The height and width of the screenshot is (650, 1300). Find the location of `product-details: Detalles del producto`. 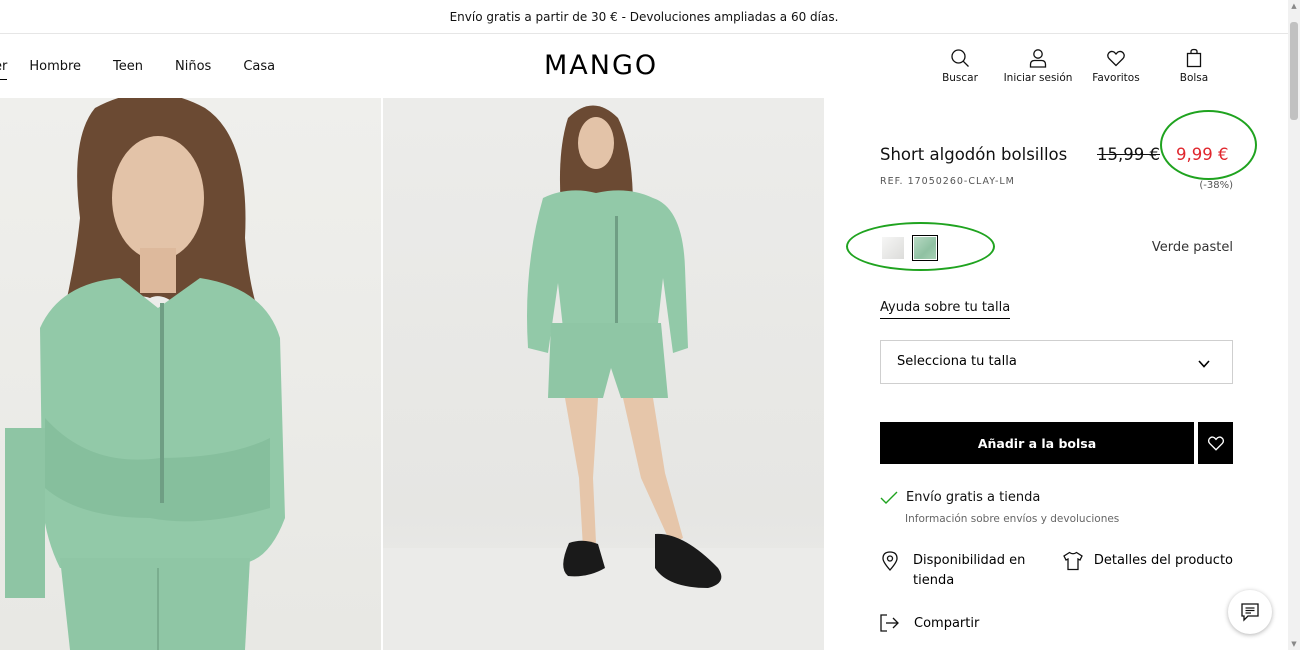

product-details: Detalles del producto is located at coordinates (1148, 561).